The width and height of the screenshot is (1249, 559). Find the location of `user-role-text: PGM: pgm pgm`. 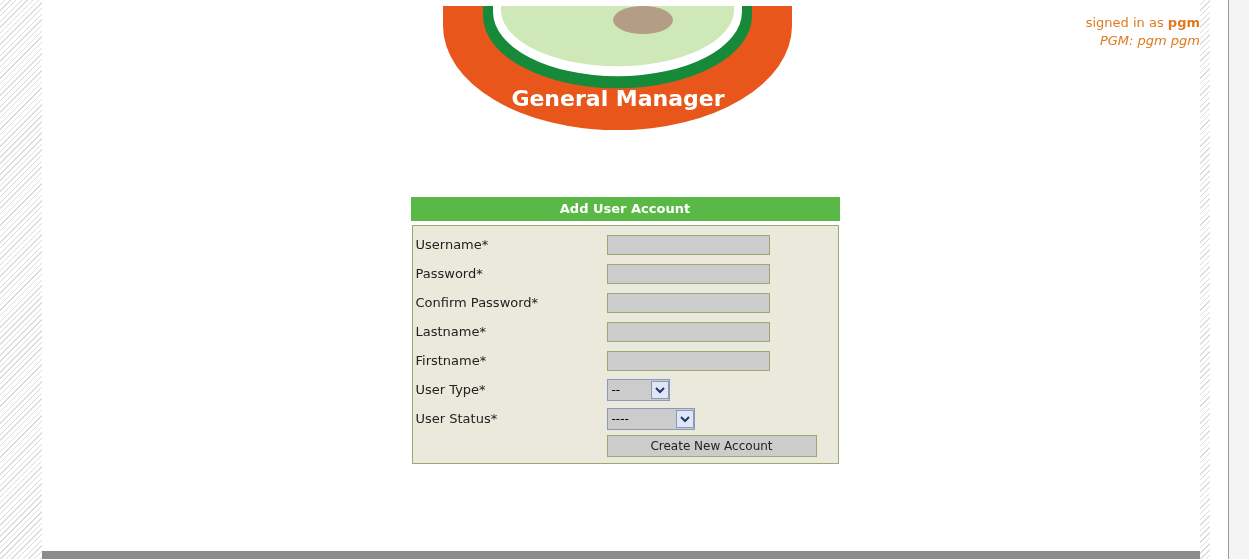

user-role-text: PGM: pgm pgm is located at coordinates (1149, 41).